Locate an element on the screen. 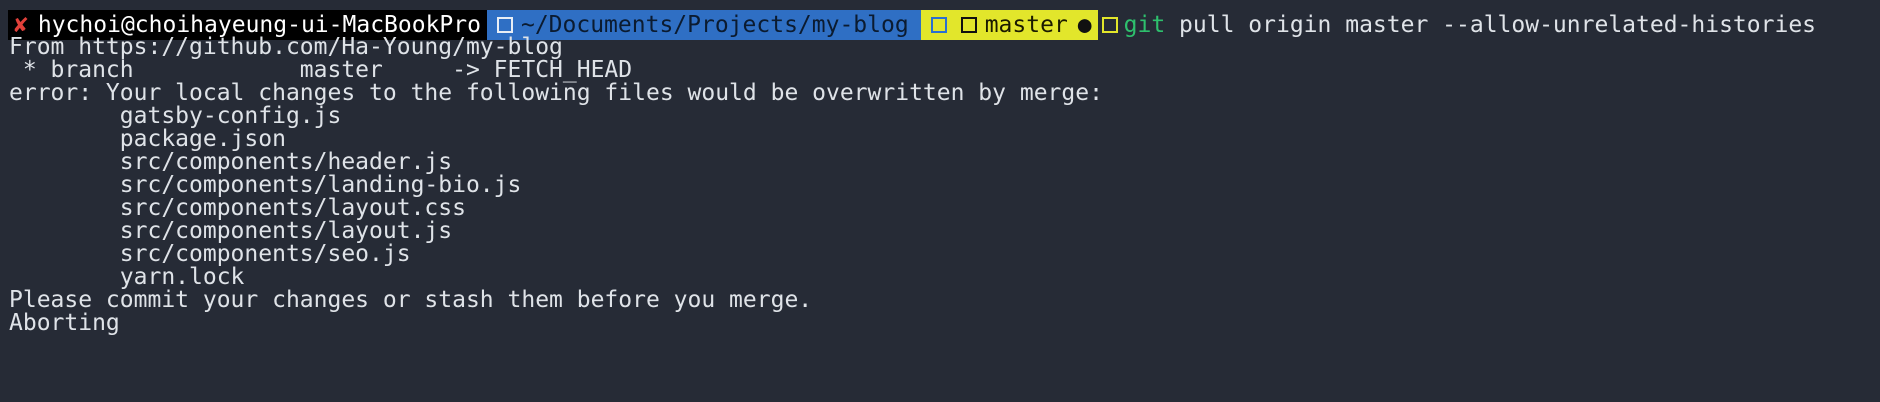 The width and height of the screenshot is (1880, 402). prompt-cwd: ~/Documents/Projects/my-blog is located at coordinates (714, 25).